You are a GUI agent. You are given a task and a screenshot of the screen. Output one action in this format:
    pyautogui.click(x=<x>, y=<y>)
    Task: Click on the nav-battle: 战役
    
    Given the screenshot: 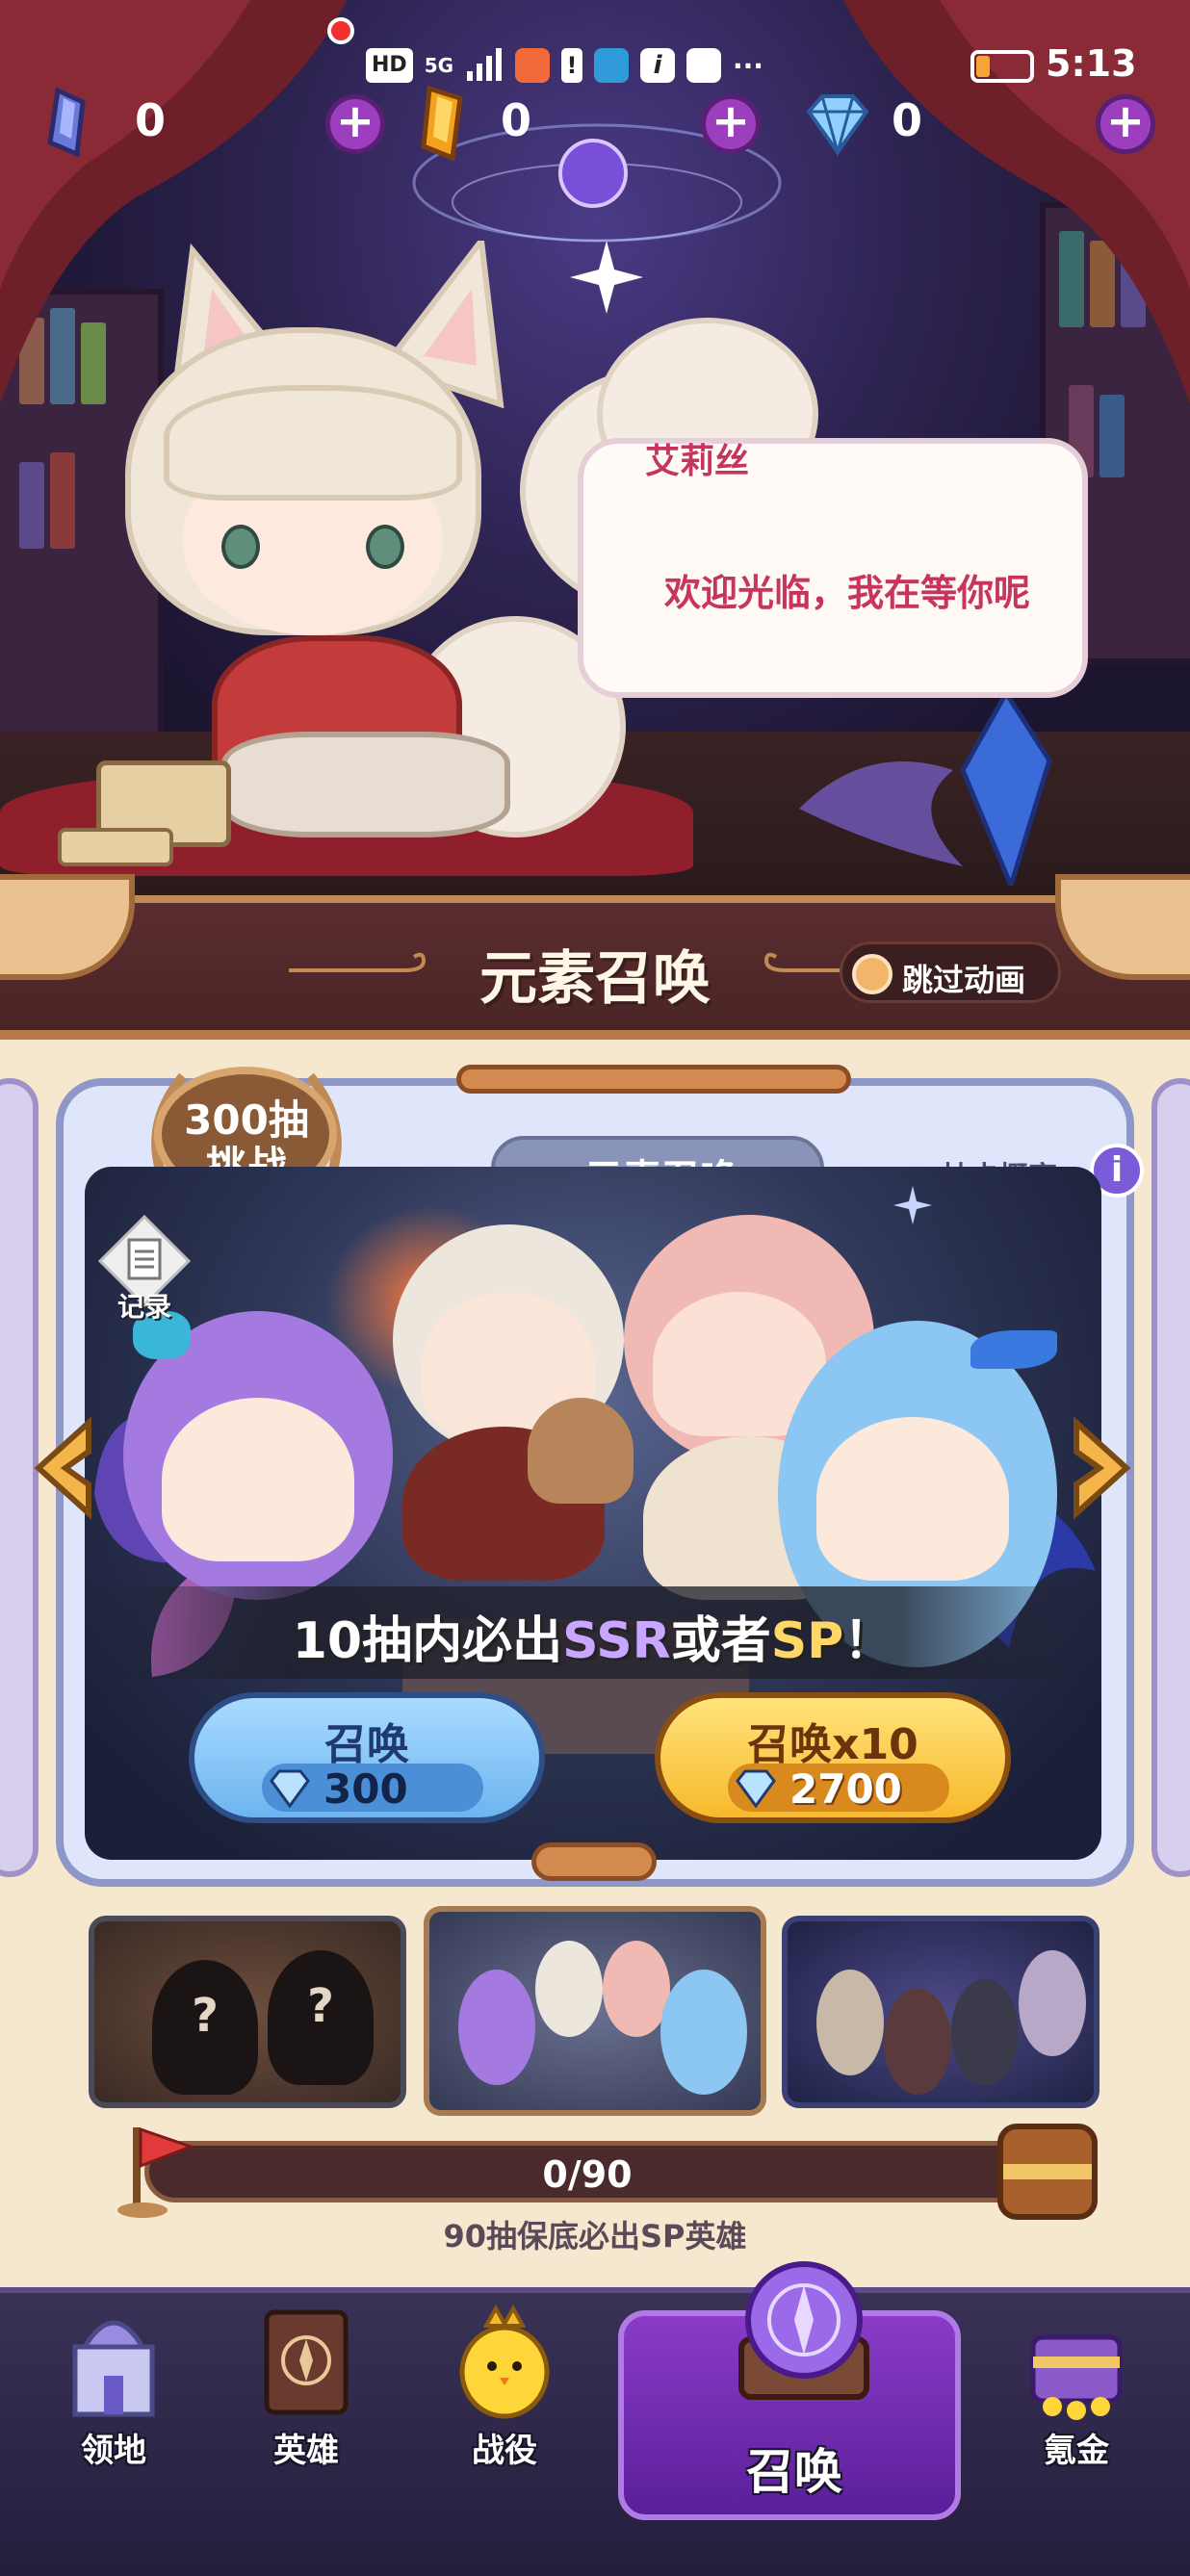 What is the action you would take?
    pyautogui.click(x=505, y=2414)
    